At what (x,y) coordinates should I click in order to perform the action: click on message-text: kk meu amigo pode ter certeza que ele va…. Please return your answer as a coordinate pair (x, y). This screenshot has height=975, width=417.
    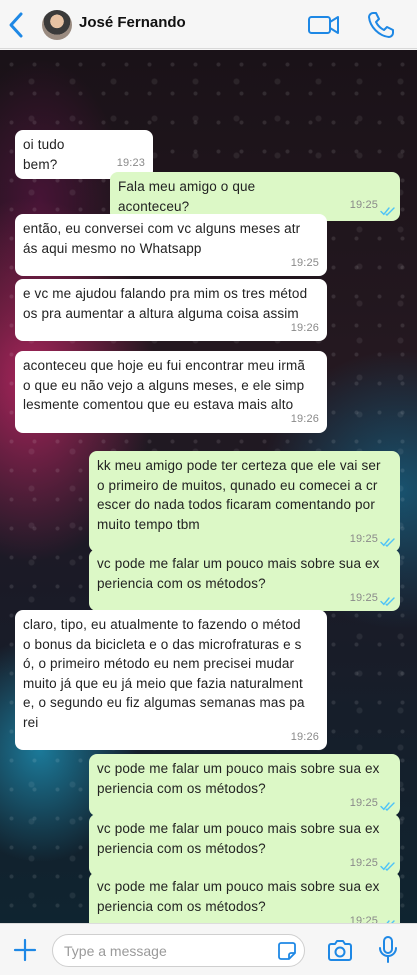
    Looking at the image, I should click on (239, 495).